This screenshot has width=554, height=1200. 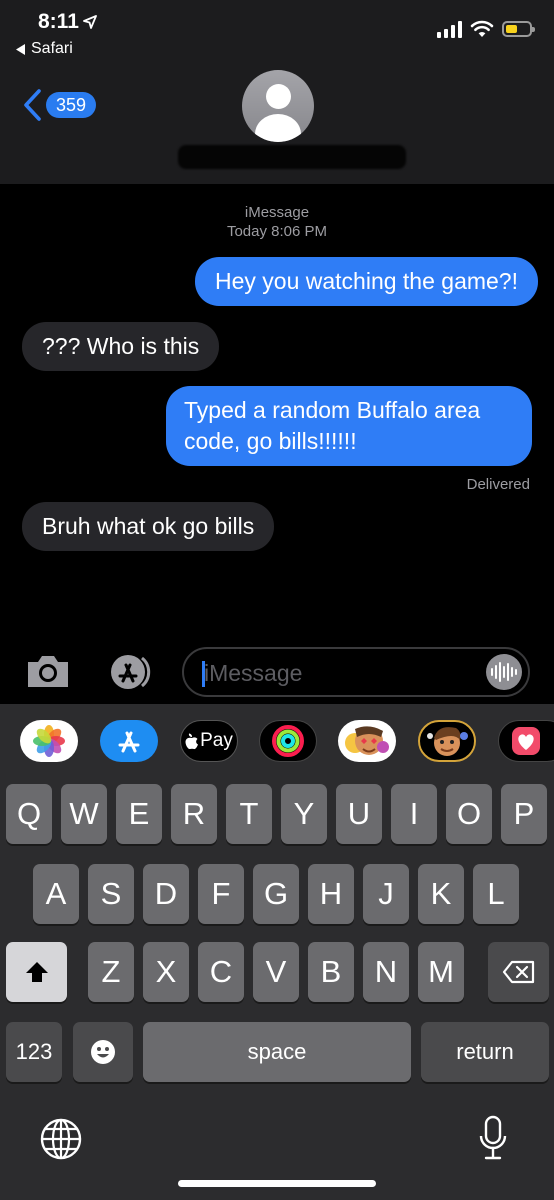 What do you see at coordinates (32, 105) in the screenshot?
I see `chevron-left-icon` at bounding box center [32, 105].